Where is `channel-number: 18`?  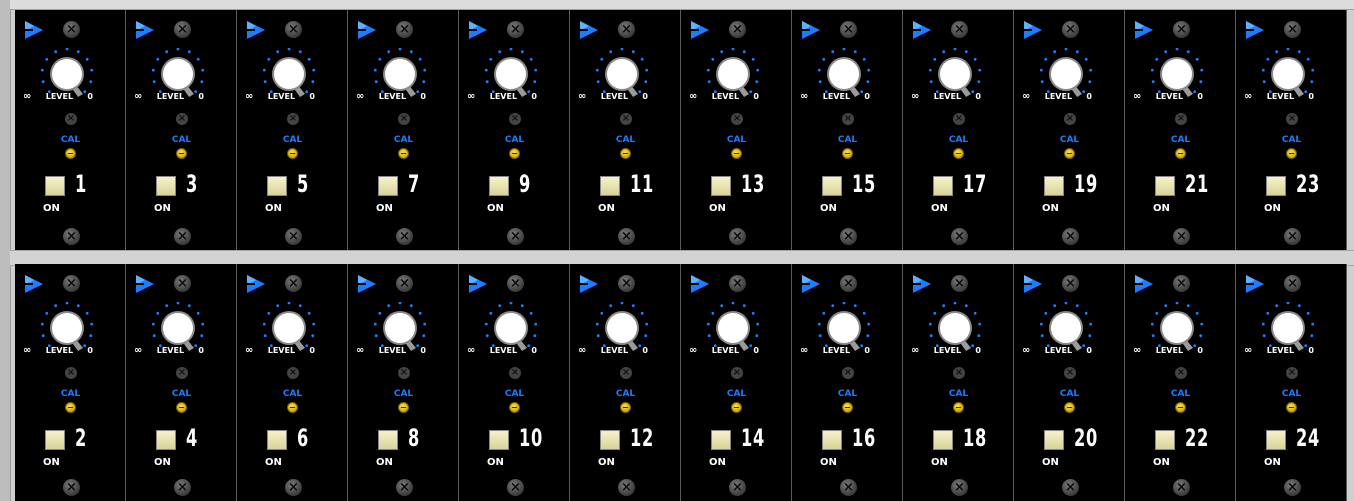
channel-number: 18 is located at coordinates (975, 438).